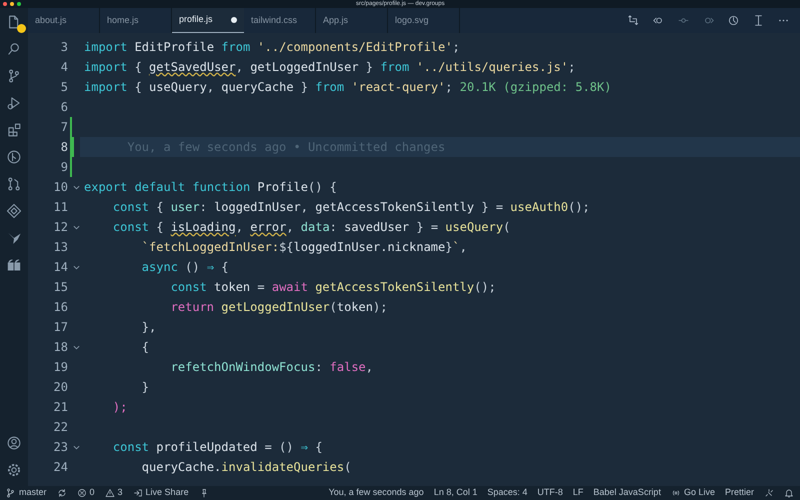 This screenshot has height=500, width=800. I want to click on identifier: loggedInUser.nickname, so click(370, 247).